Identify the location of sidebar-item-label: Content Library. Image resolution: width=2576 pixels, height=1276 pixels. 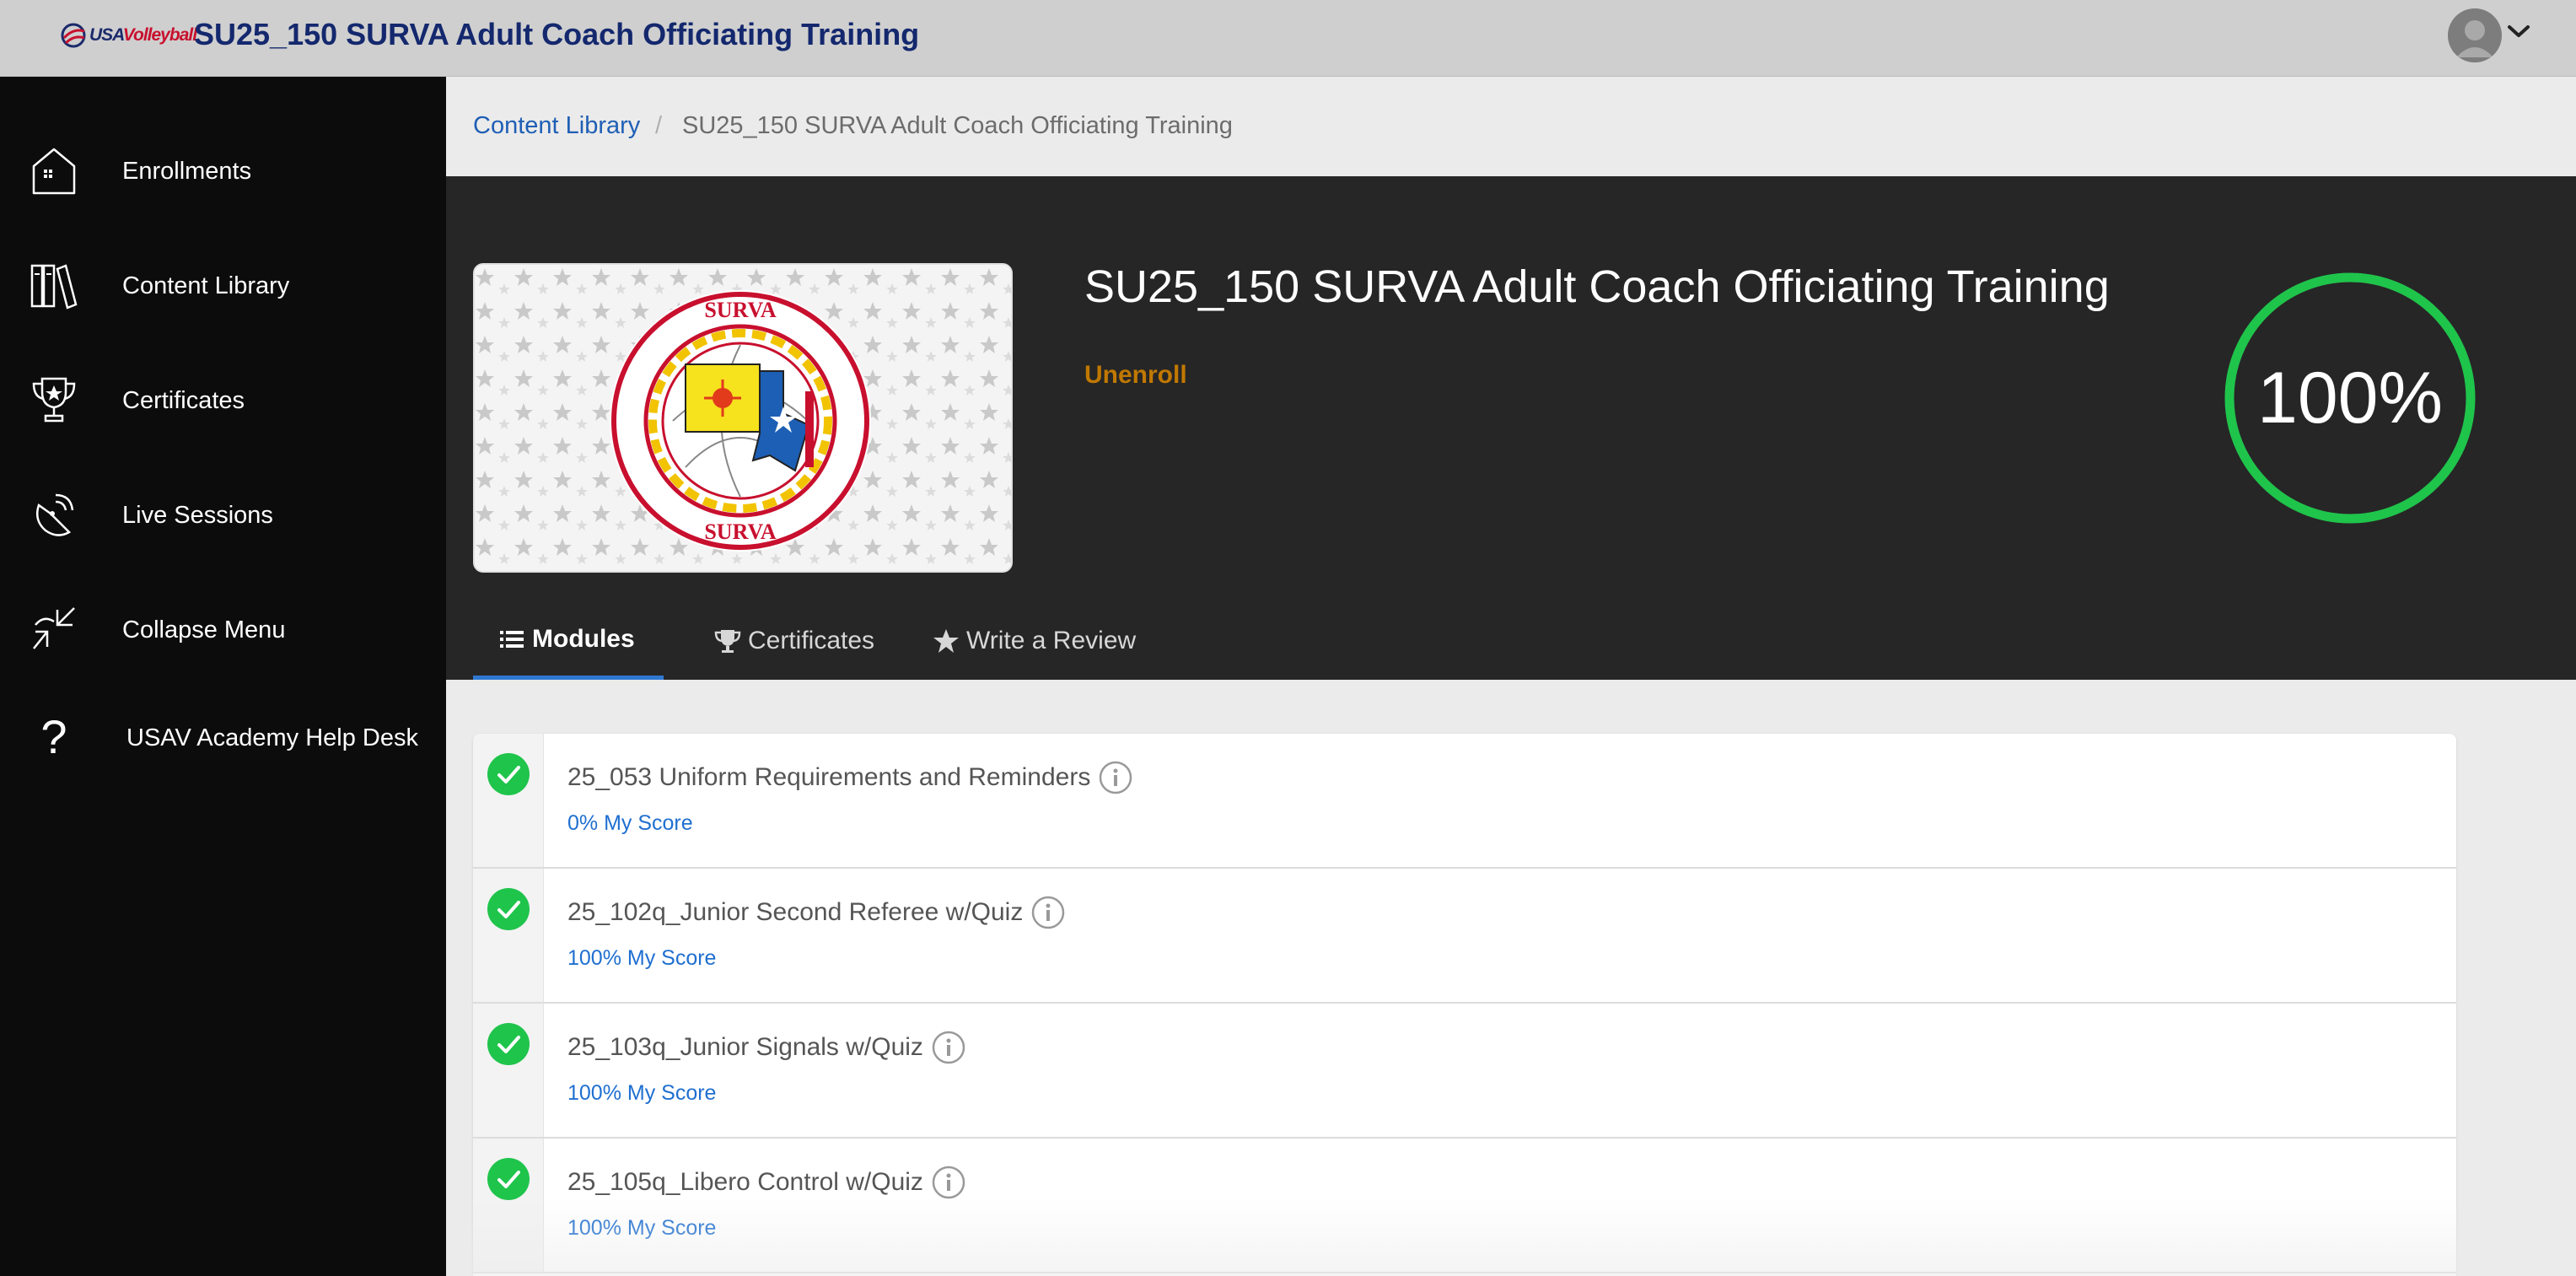
(206, 285).